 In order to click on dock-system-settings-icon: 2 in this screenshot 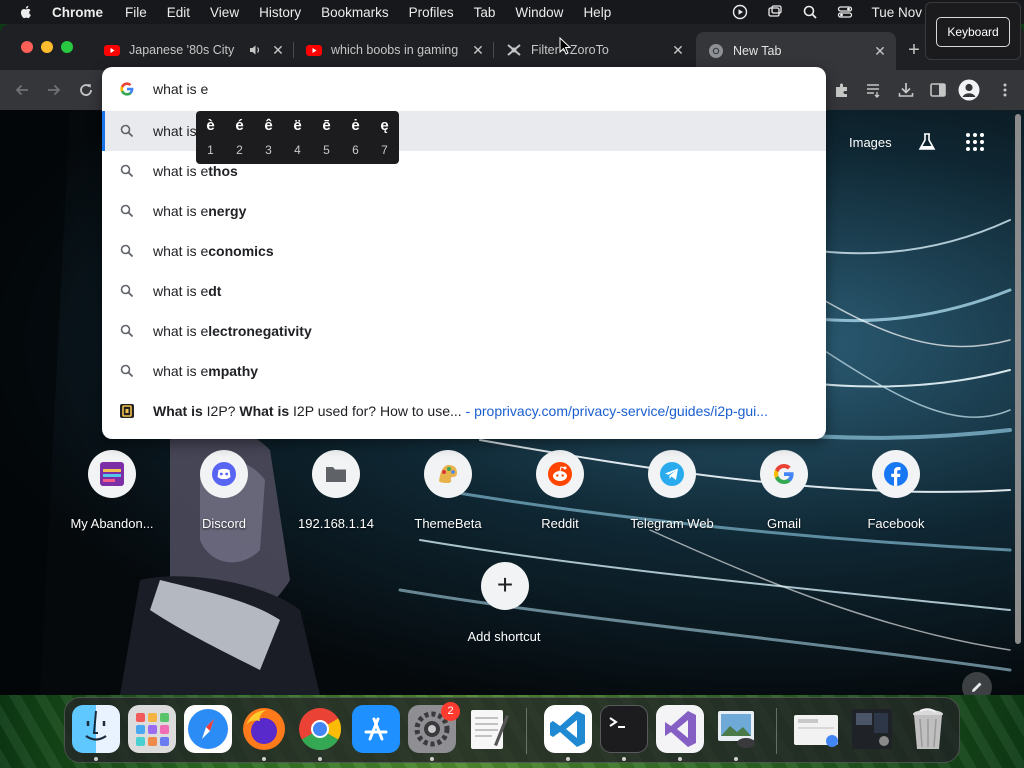, I will do `click(434, 727)`.